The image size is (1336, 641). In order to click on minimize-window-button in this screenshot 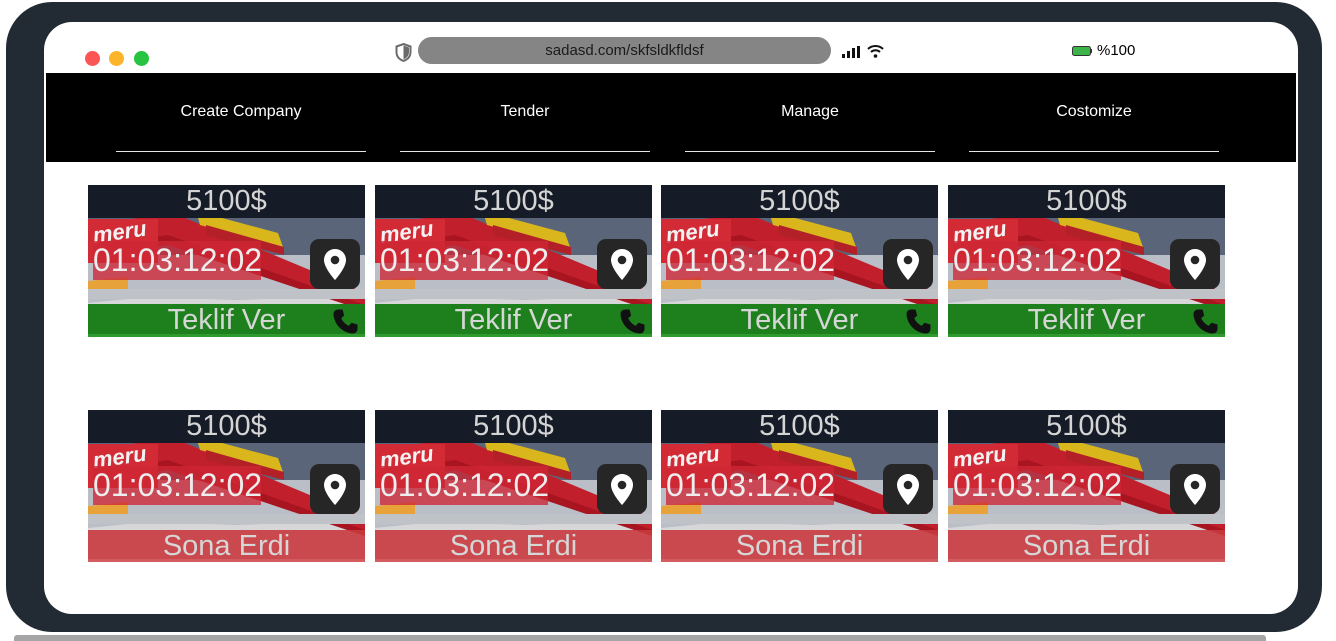, I will do `click(116, 58)`.